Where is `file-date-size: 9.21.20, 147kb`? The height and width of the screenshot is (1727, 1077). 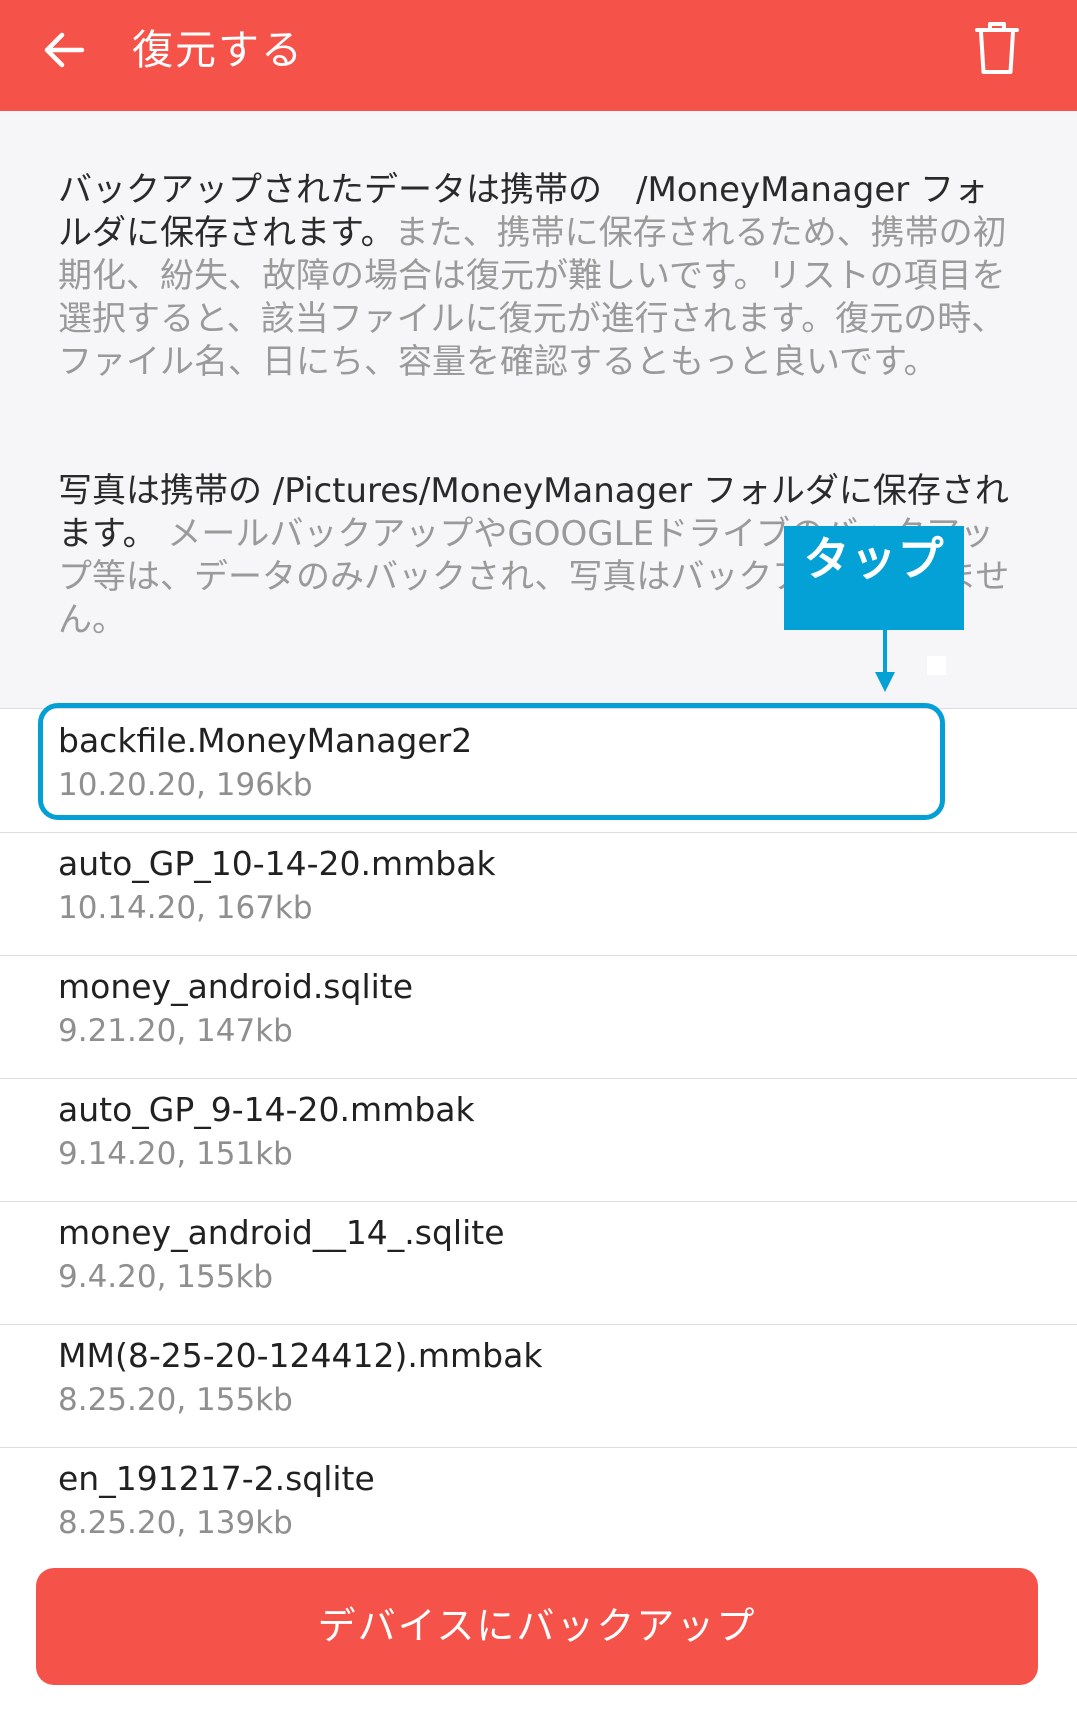
file-date-size: 9.21.20, 147kb is located at coordinates (175, 1031).